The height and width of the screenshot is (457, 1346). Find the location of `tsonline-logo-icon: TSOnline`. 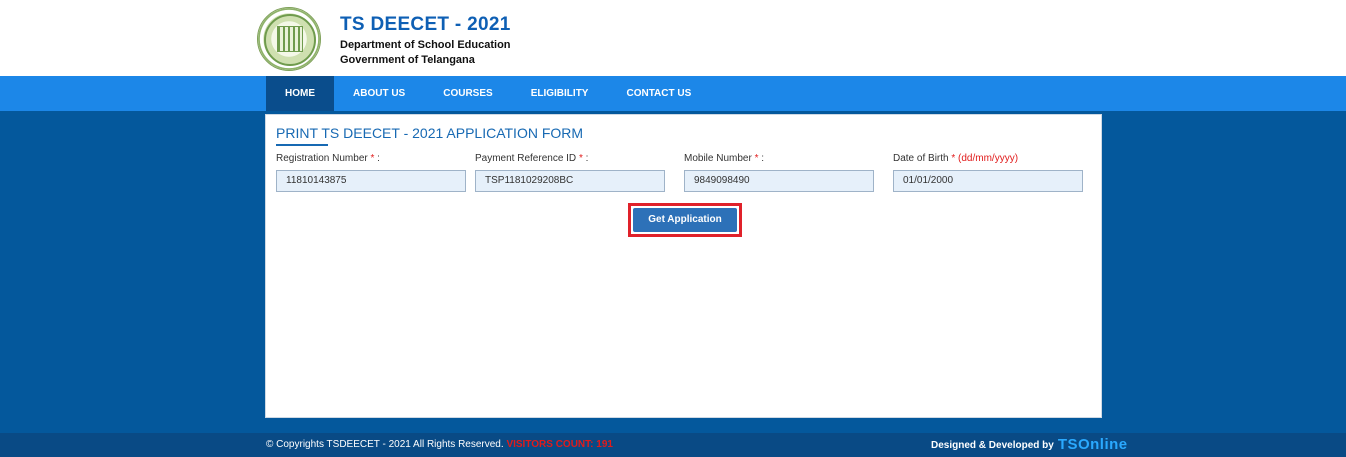

tsonline-logo-icon: TSOnline is located at coordinates (1093, 444).